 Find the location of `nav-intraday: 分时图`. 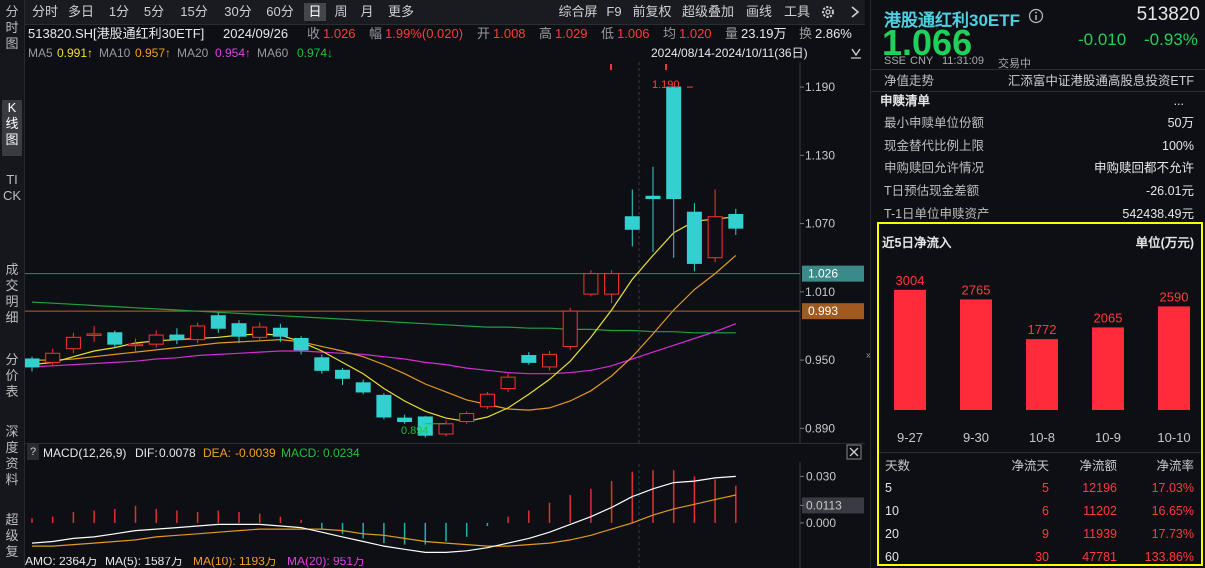

nav-intraday: 分时图 is located at coordinates (12, 28).